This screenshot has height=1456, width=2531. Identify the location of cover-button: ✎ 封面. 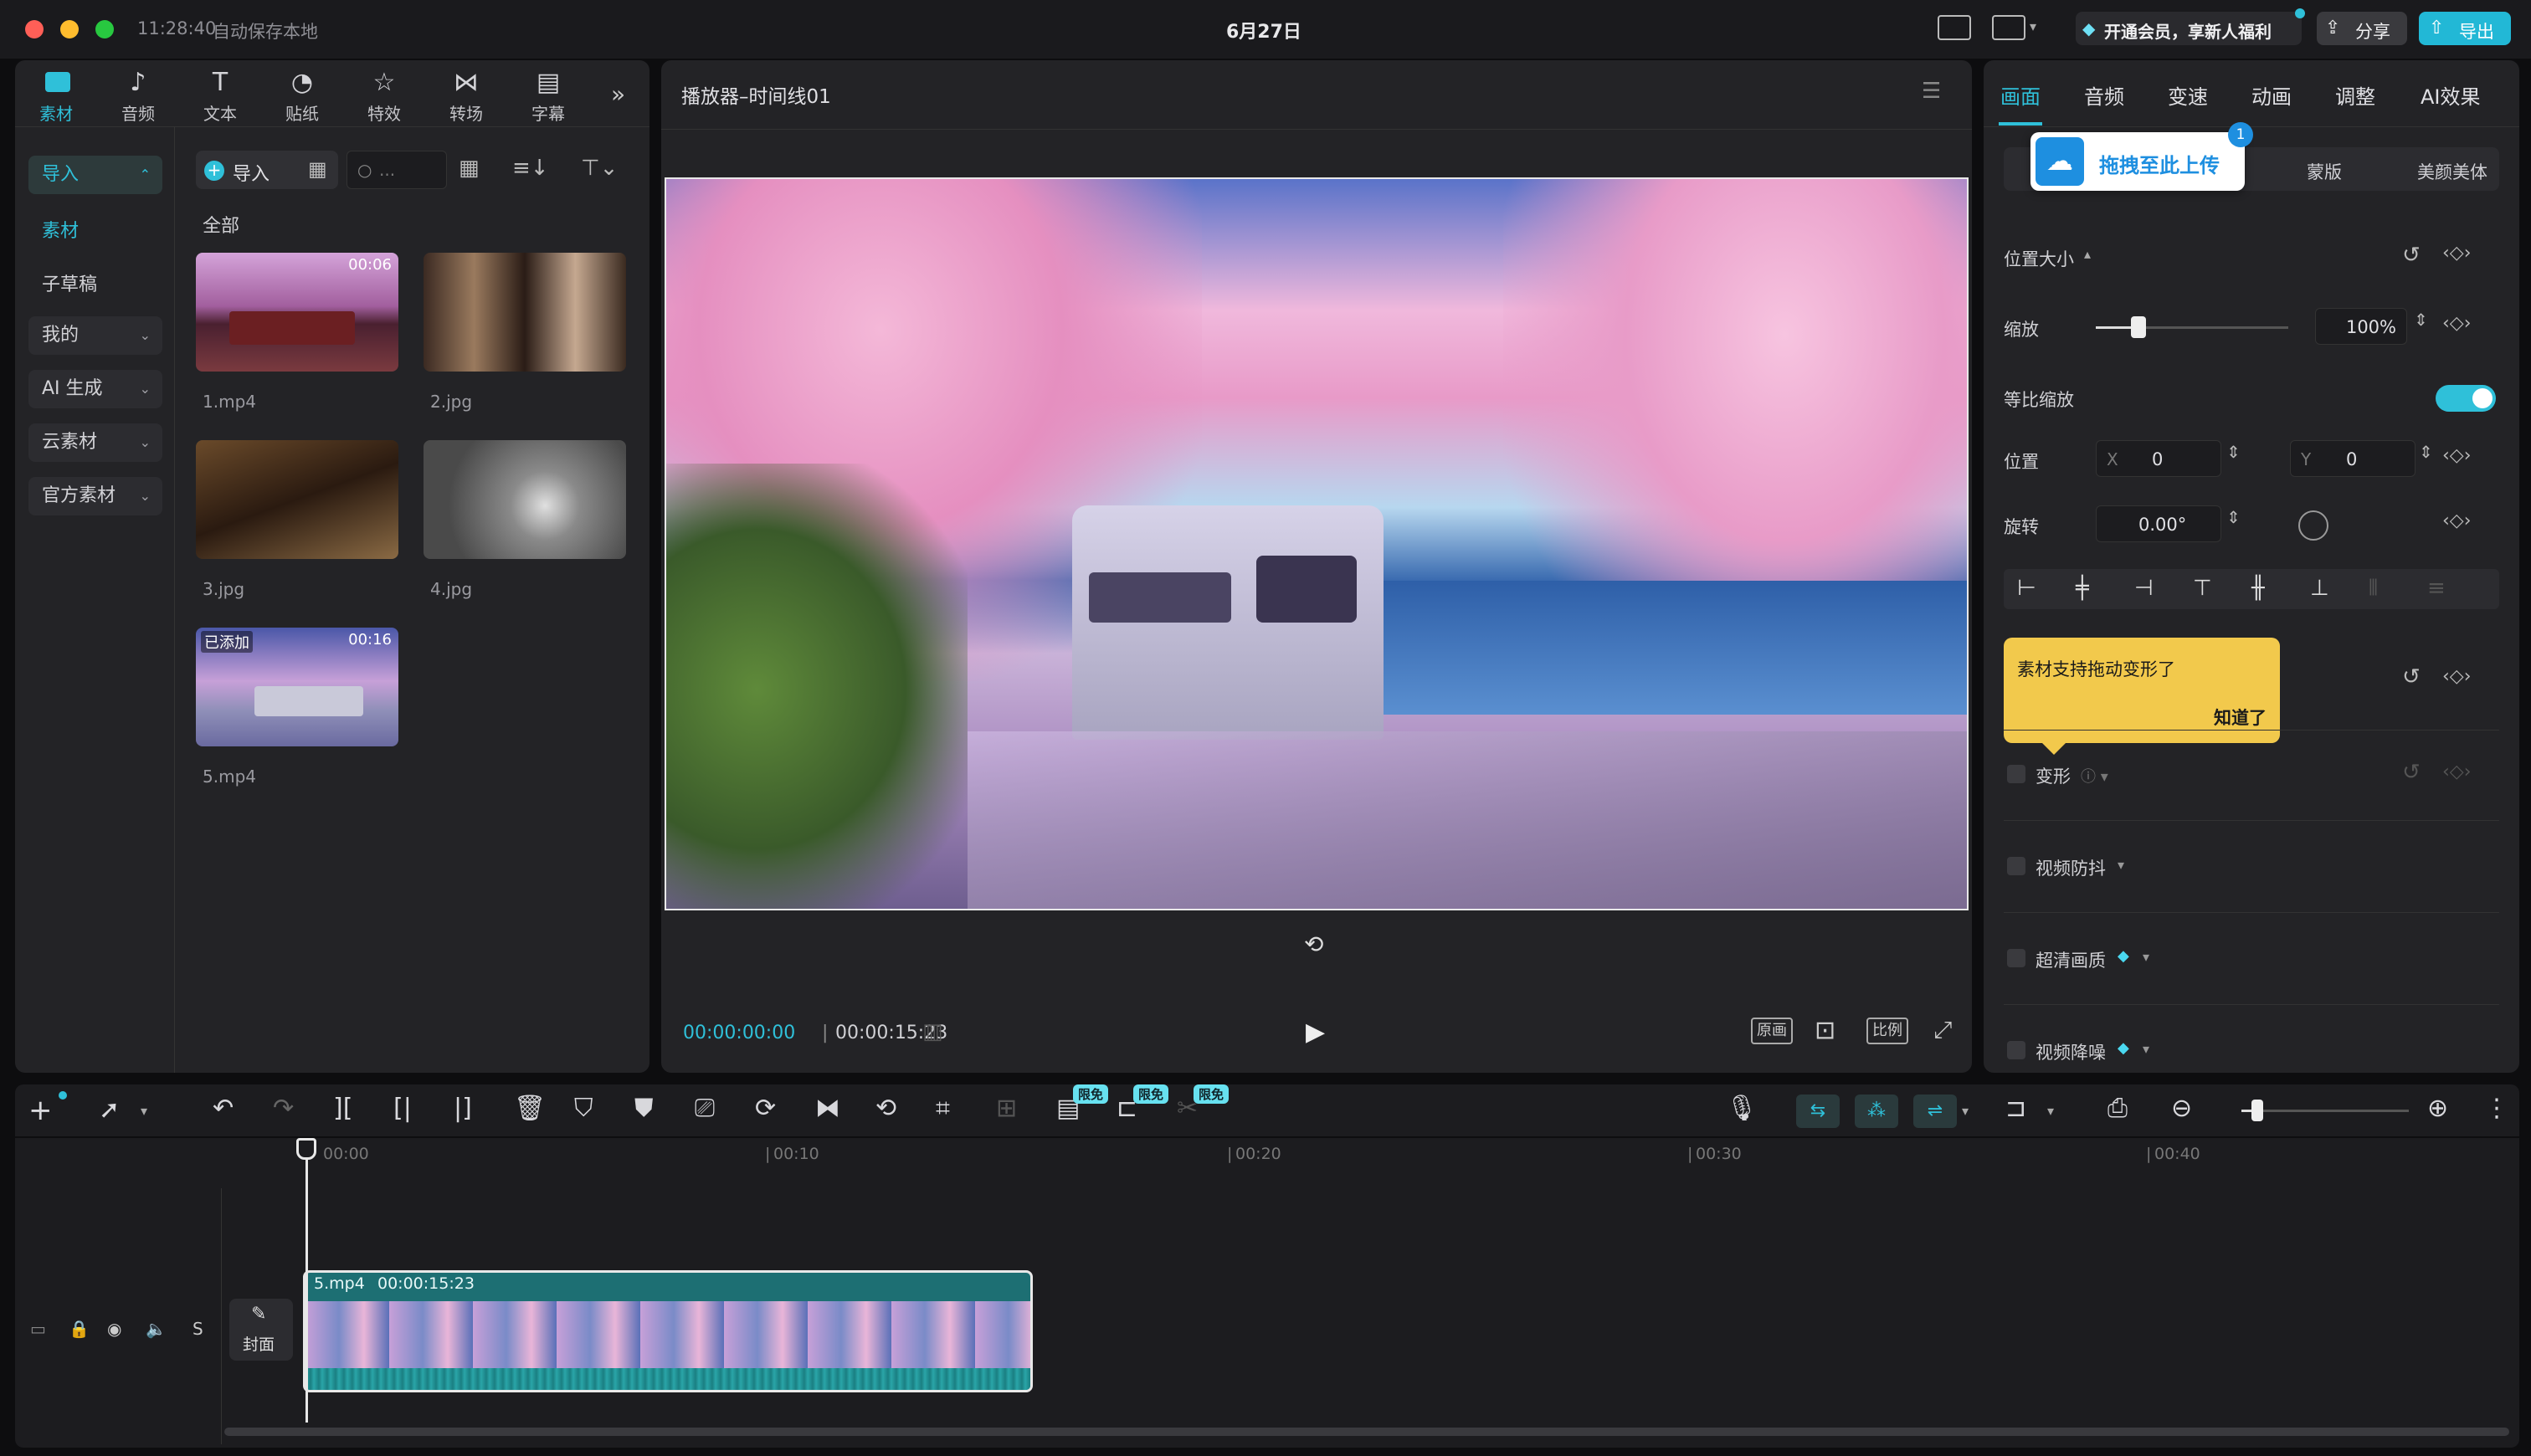
(261, 1330).